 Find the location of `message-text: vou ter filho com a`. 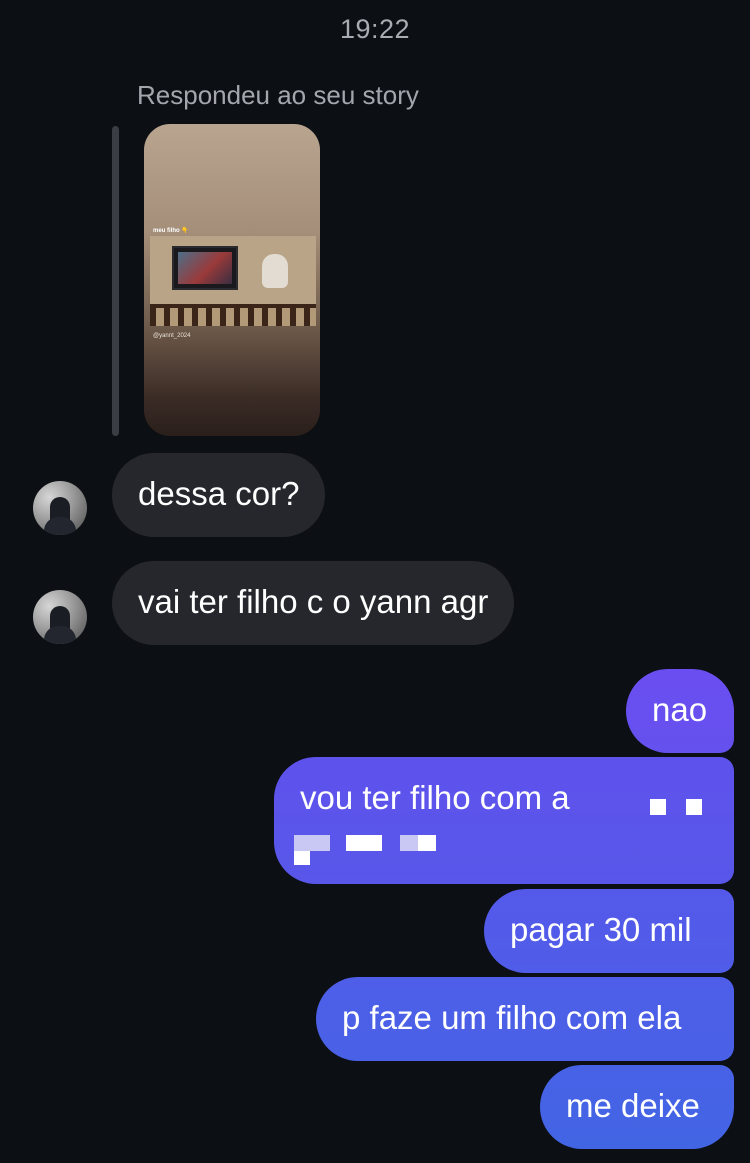

message-text: vou ter filho com a is located at coordinates (435, 797).